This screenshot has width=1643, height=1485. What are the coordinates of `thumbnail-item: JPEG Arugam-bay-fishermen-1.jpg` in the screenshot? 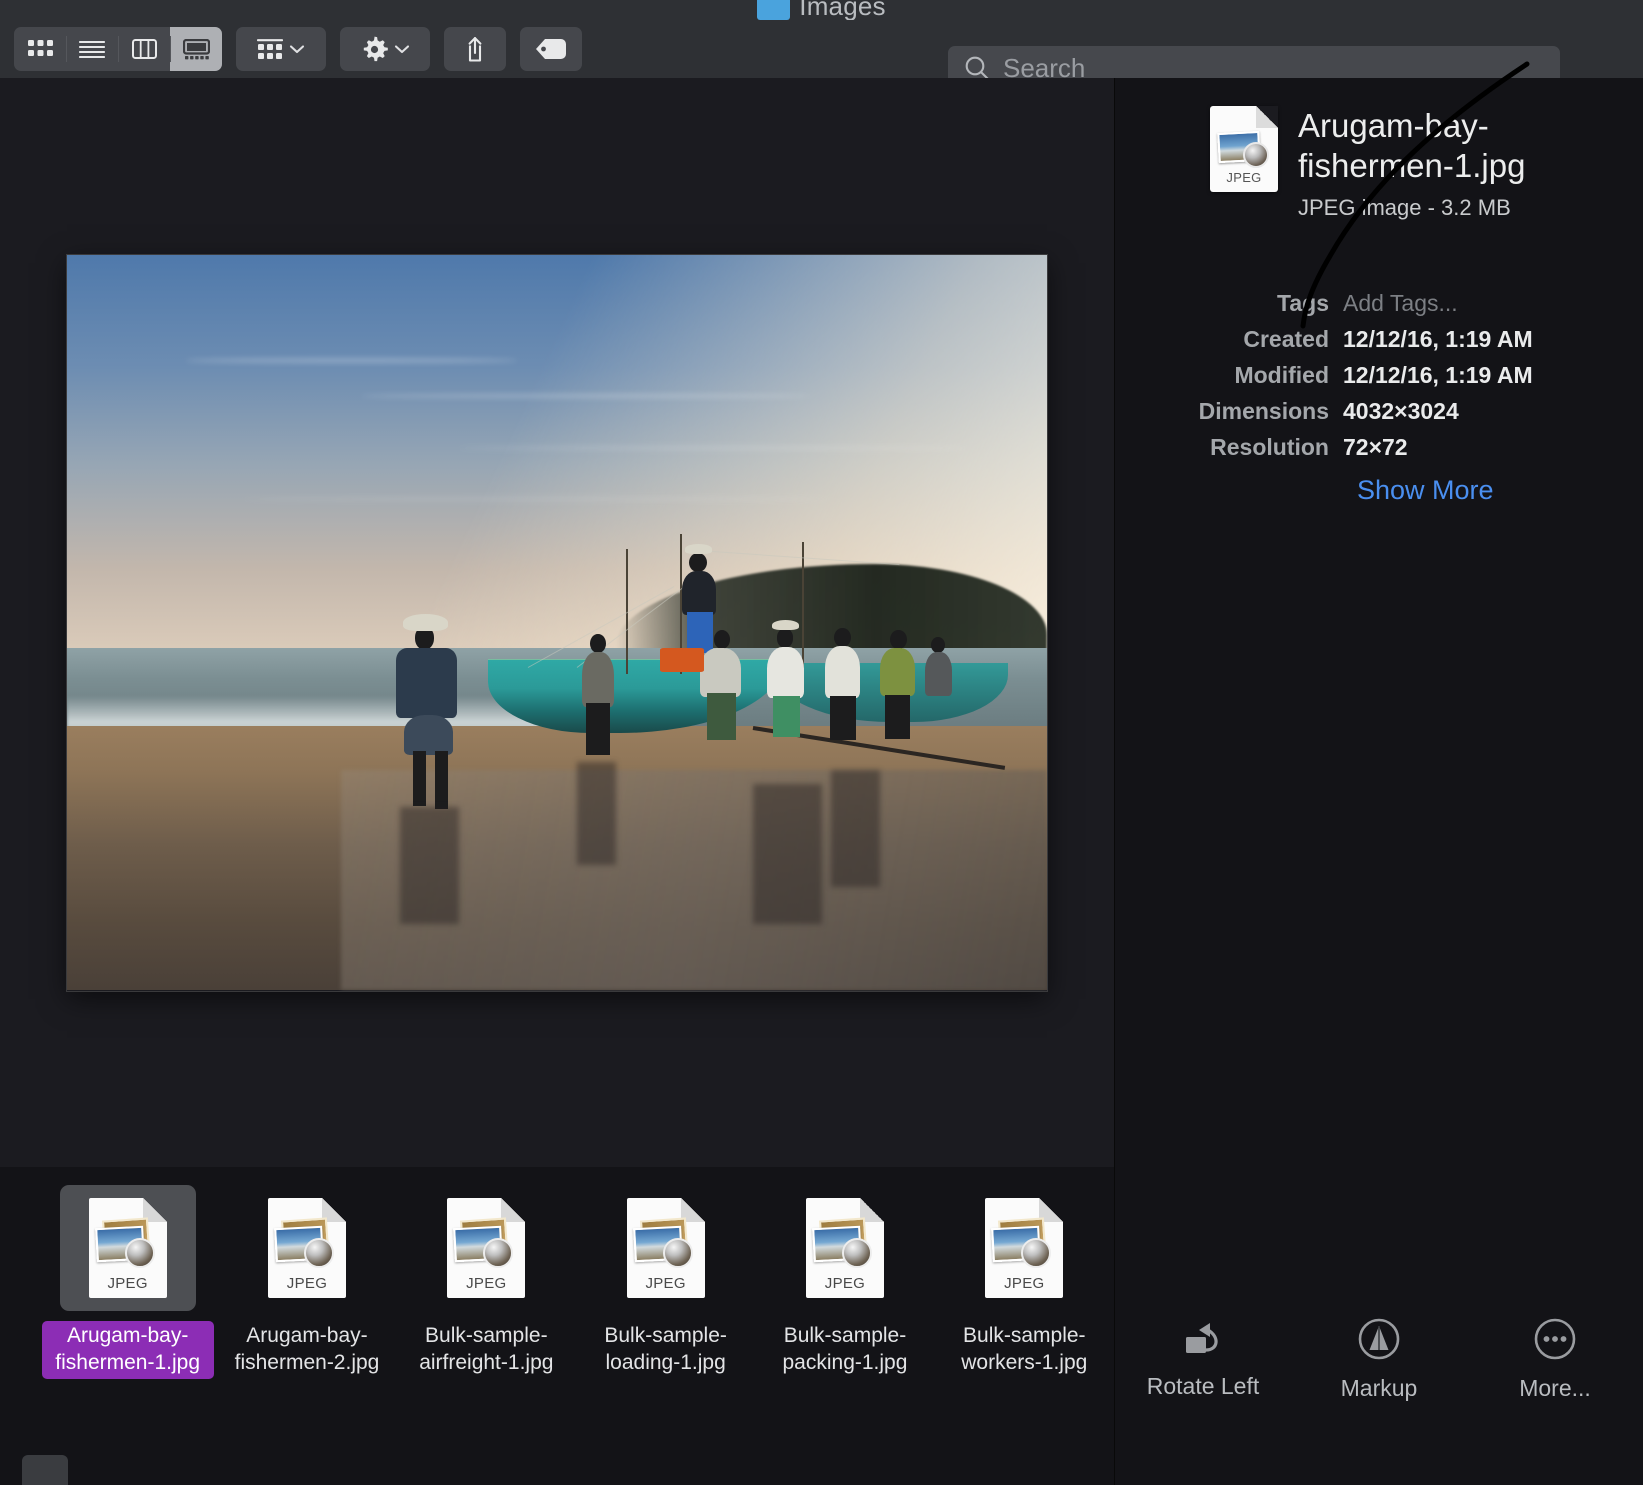 It's located at (127, 1273).